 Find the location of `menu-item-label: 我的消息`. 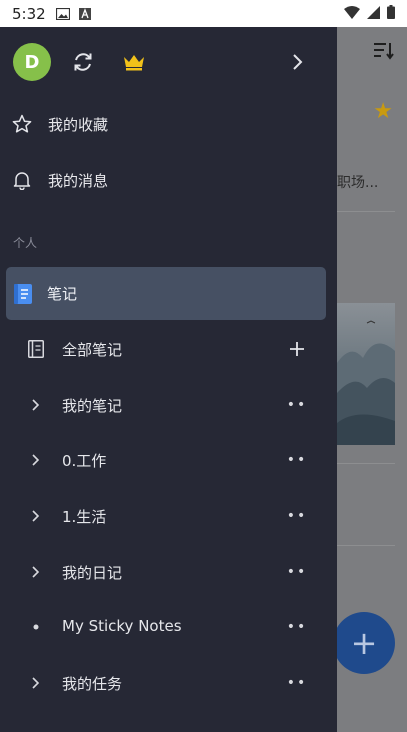

menu-item-label: 我的消息 is located at coordinates (78, 180).